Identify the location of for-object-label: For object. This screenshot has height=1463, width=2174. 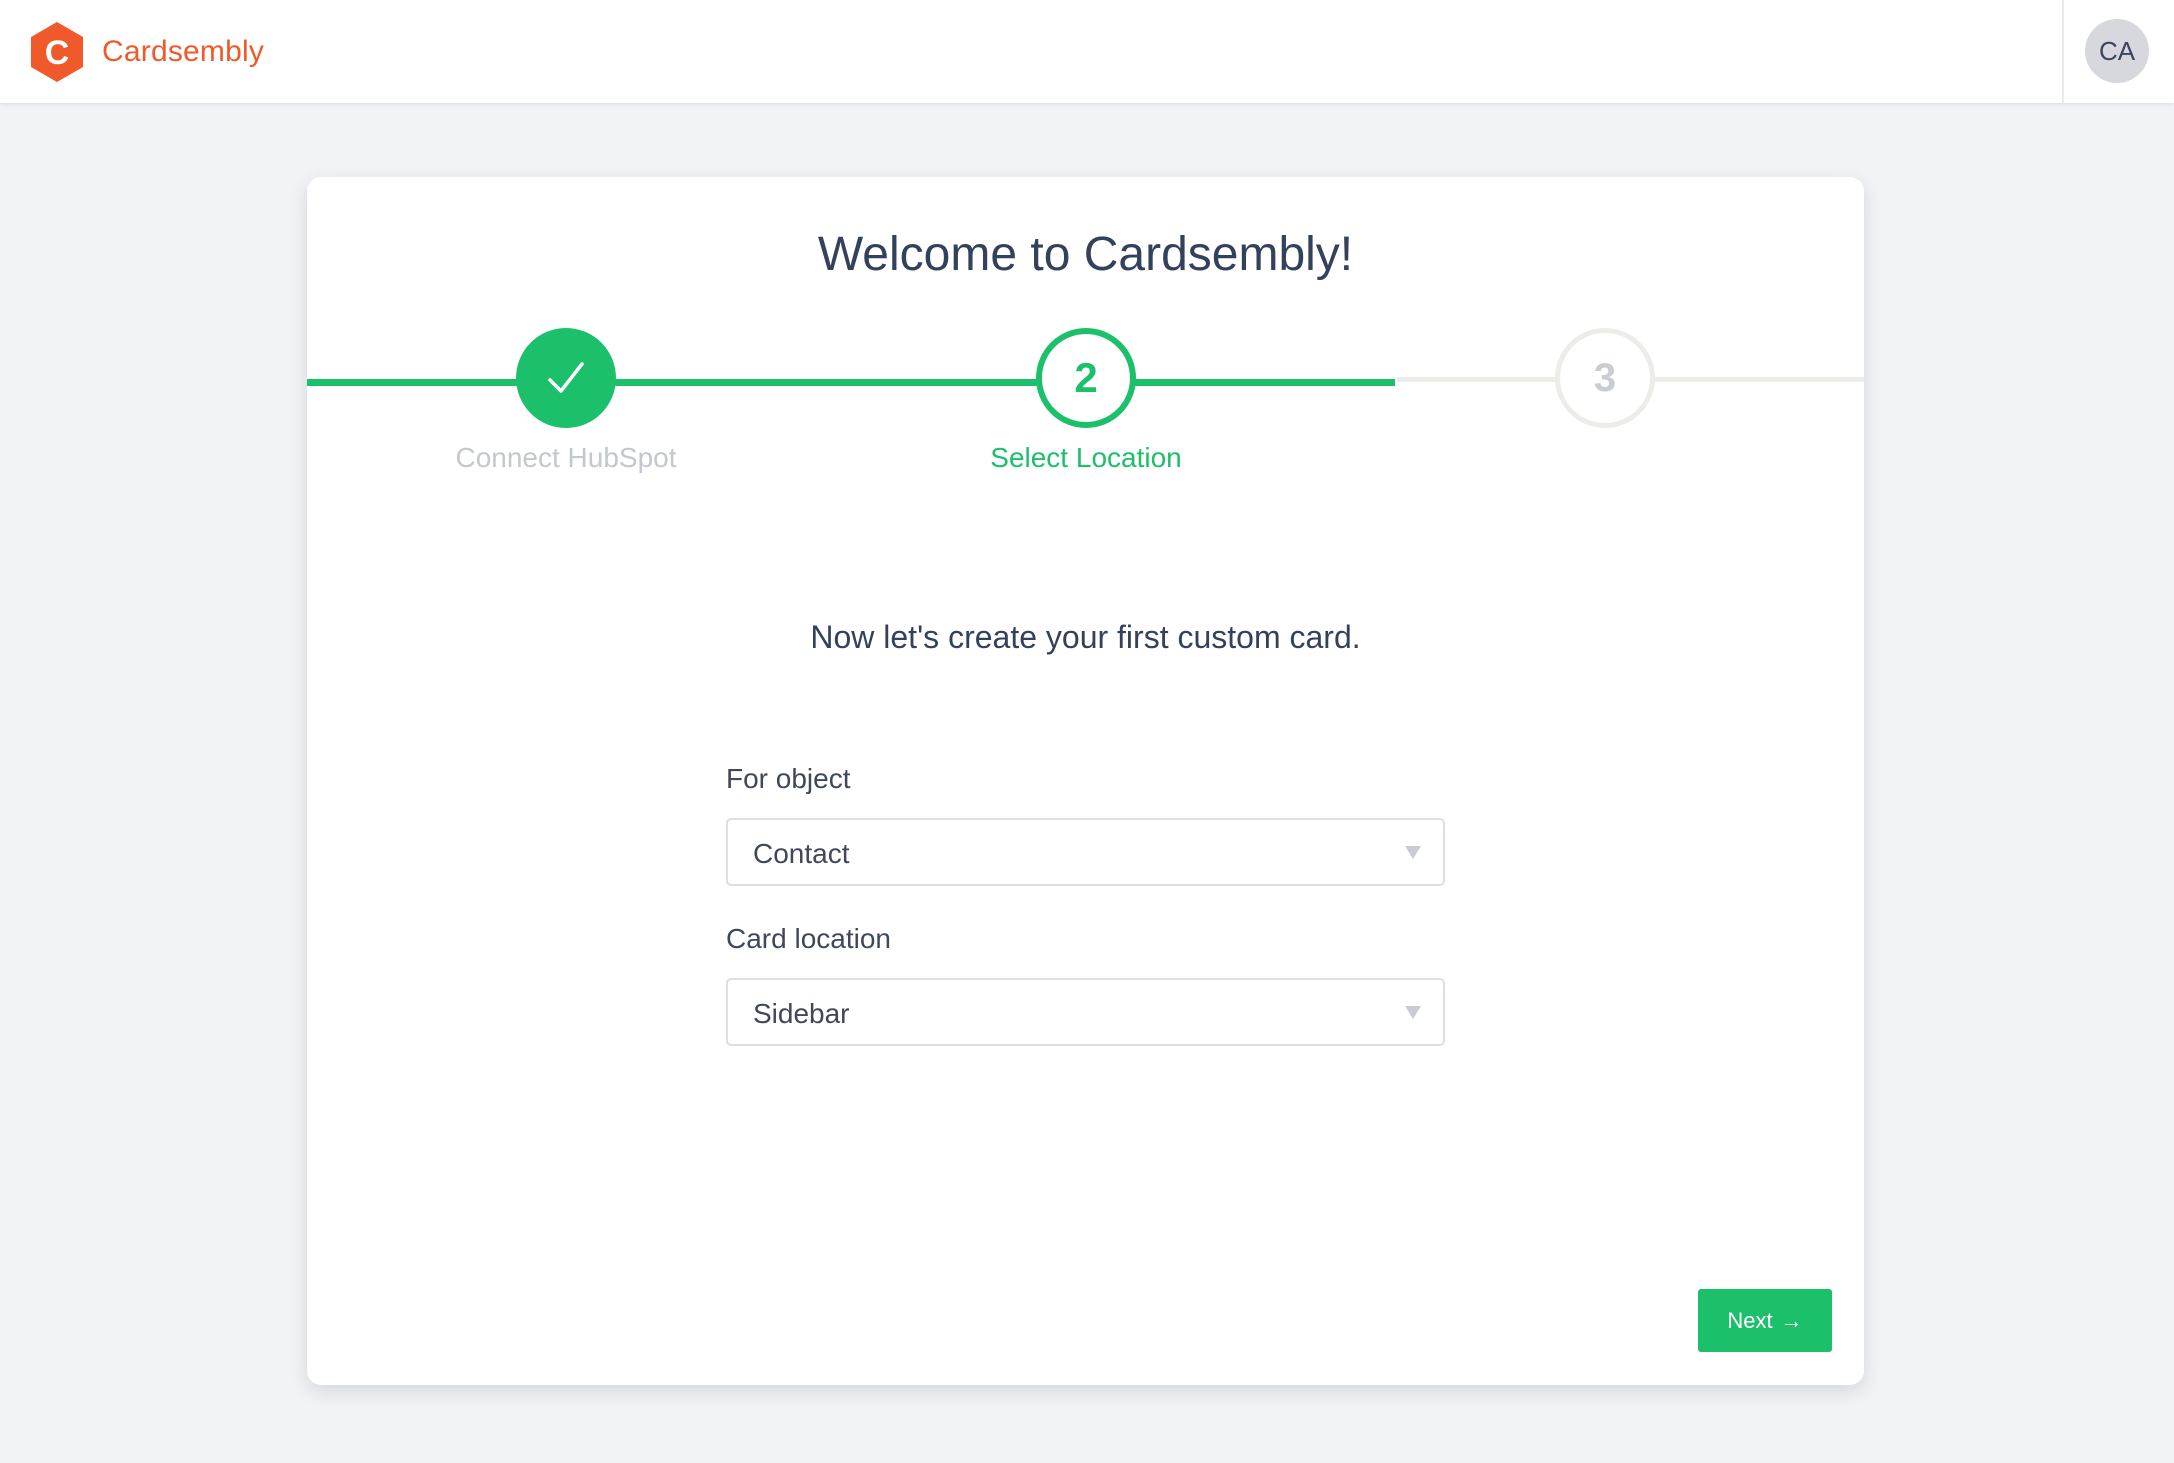
(788, 778).